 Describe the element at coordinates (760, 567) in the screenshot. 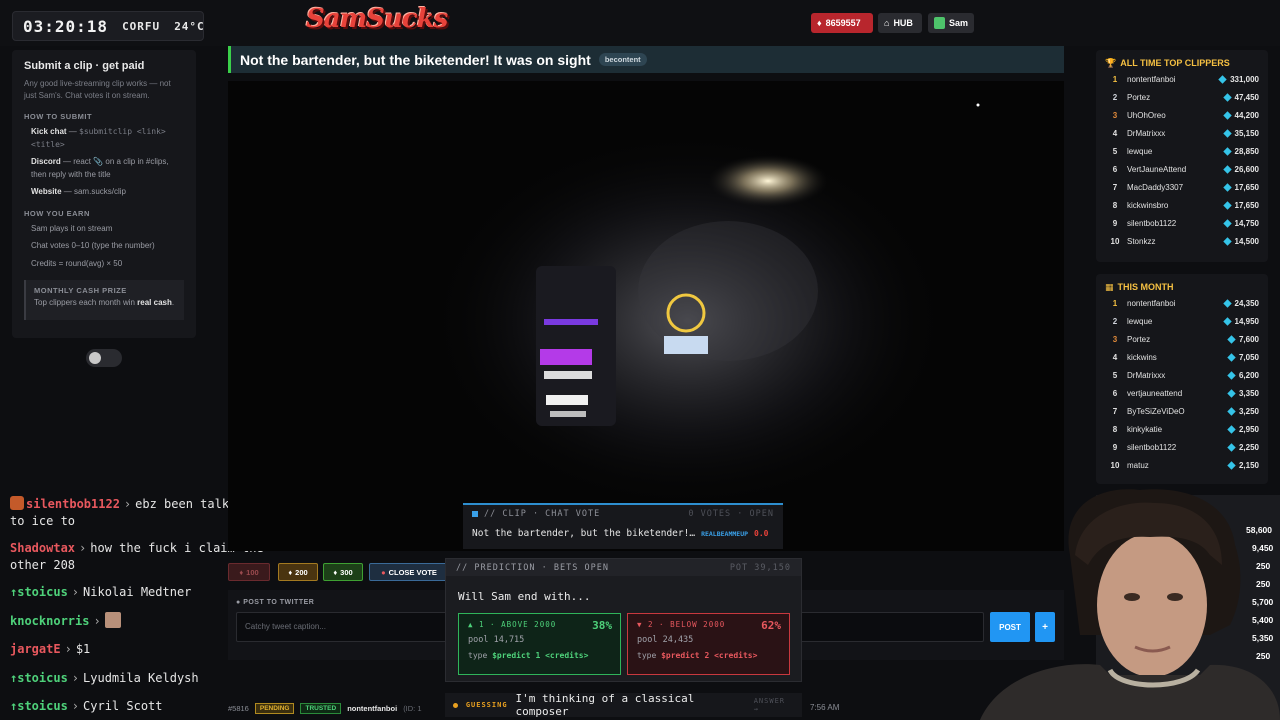

I see `prediction-pot: POT 39,150` at that location.